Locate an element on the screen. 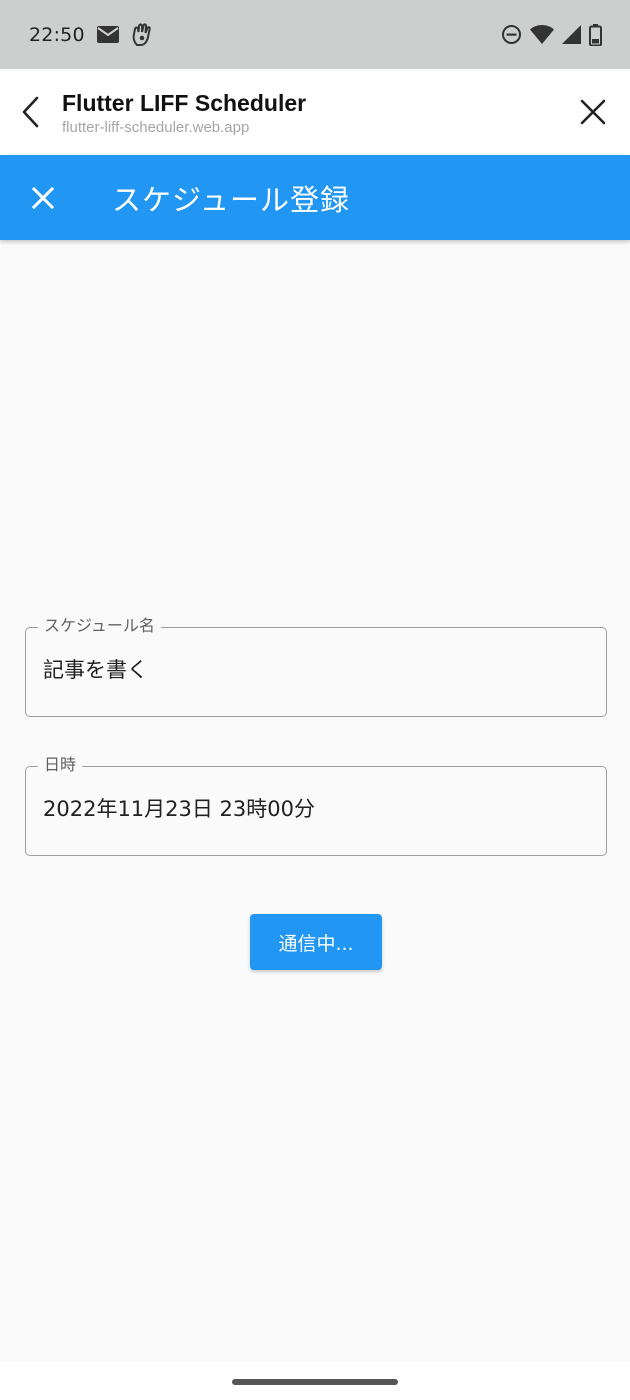 This screenshot has height=1400, width=630. navigation-bar is located at coordinates (315, 1381).